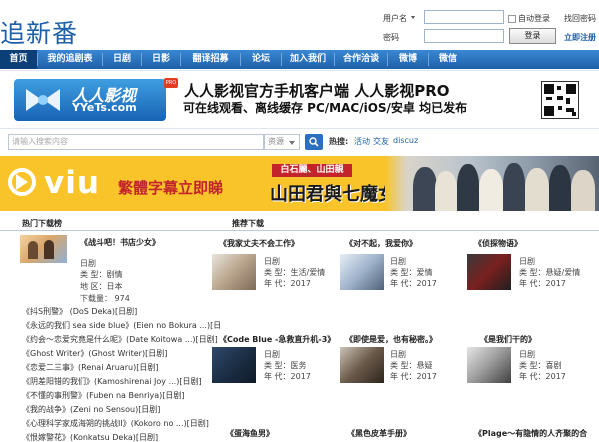 The width and height of the screenshot is (599, 442). What do you see at coordinates (308, 59) in the screenshot?
I see `nav-join: 加入我们` at bounding box center [308, 59].